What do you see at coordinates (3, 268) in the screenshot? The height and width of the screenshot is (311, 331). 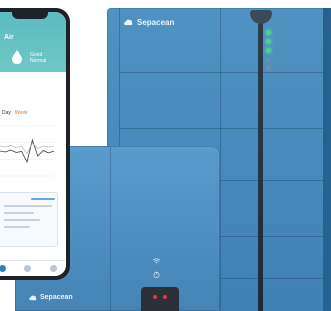 I see `tab-home-icon` at bounding box center [3, 268].